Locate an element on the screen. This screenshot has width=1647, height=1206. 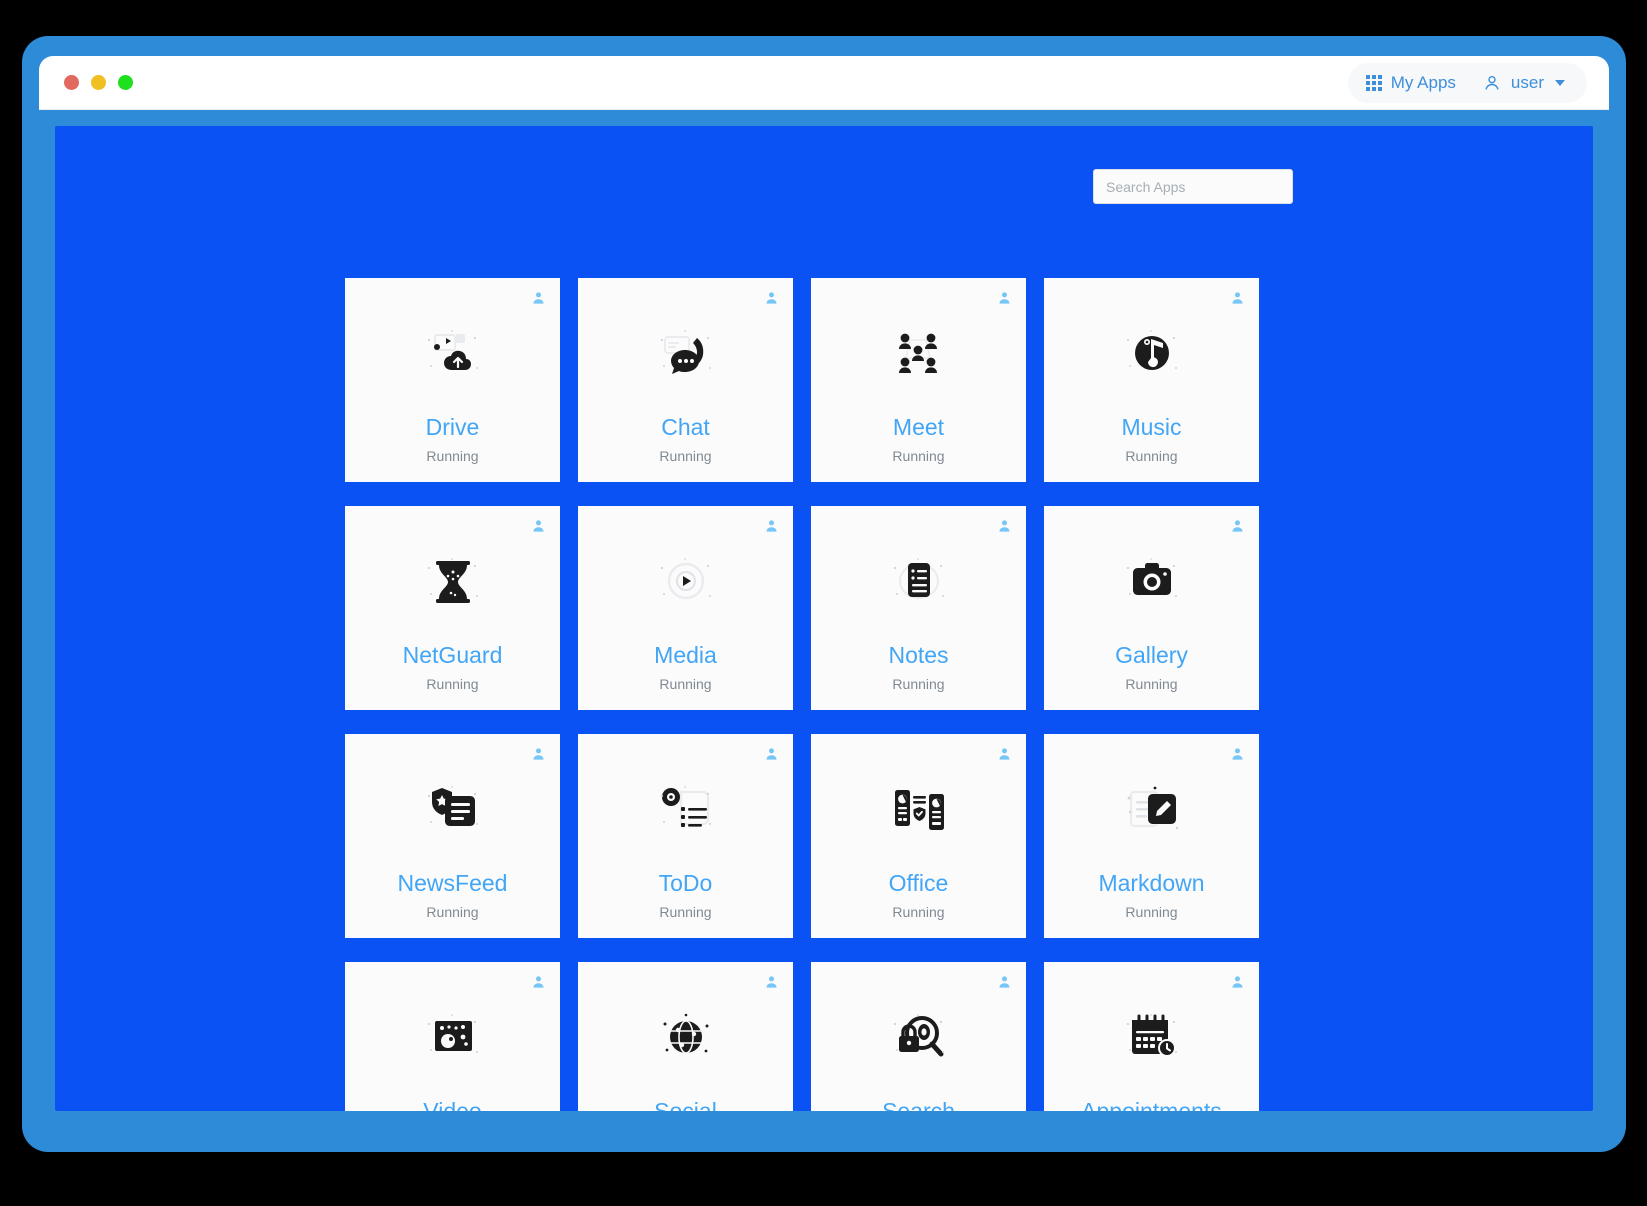
app-card-media: Media Running is located at coordinates (685, 608).